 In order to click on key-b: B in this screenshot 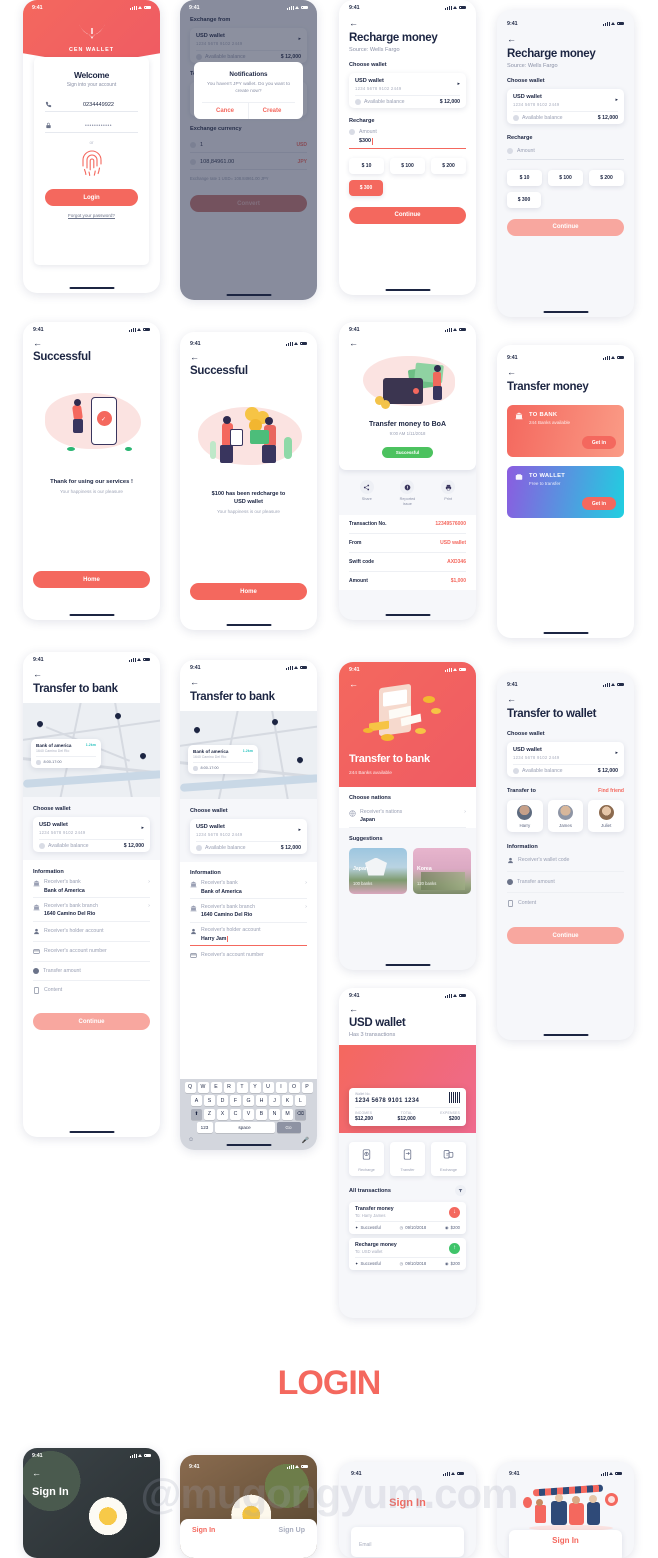, I will do `click(261, 1114)`.